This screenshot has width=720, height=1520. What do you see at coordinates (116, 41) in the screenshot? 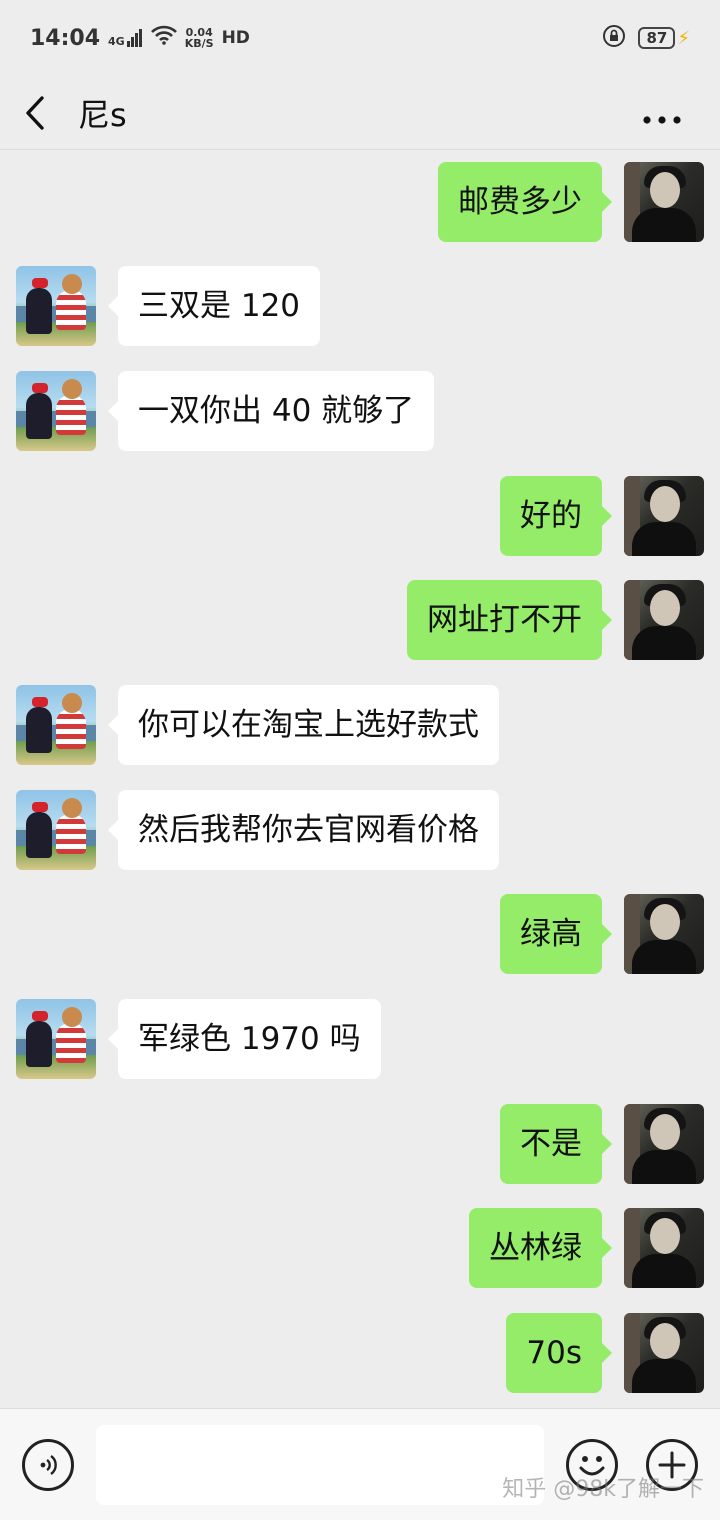
I see `network-type: 4G` at bounding box center [116, 41].